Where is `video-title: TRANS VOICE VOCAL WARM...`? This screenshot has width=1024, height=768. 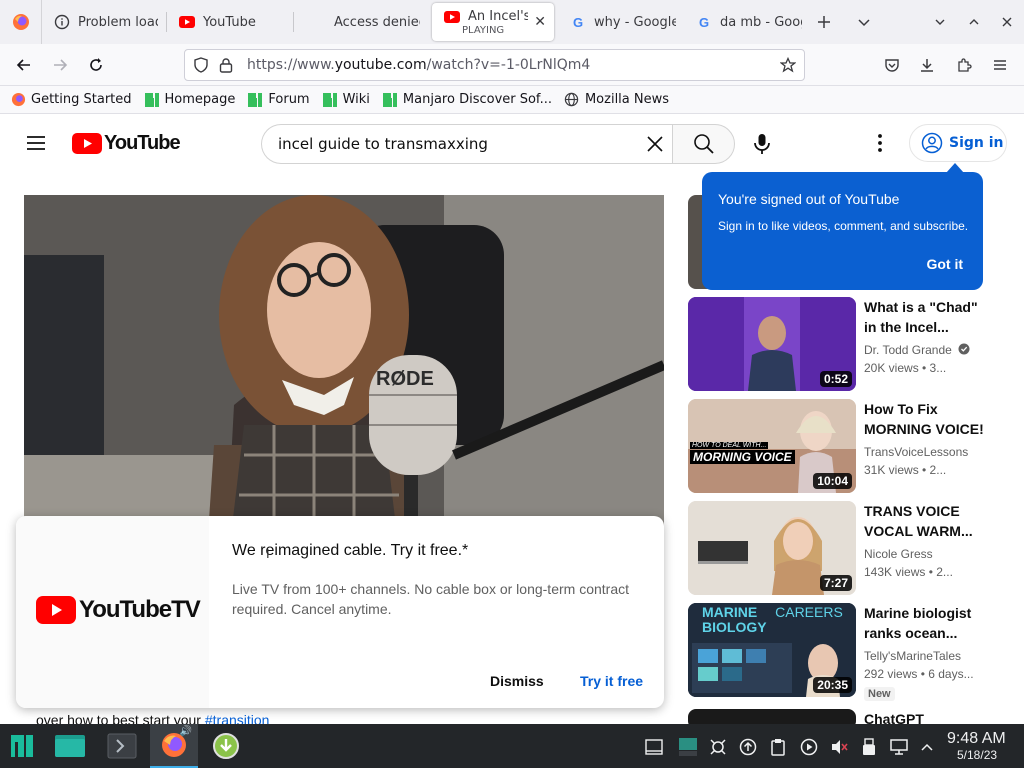 video-title: TRANS VOICE VOCAL WARM... is located at coordinates (926, 521).